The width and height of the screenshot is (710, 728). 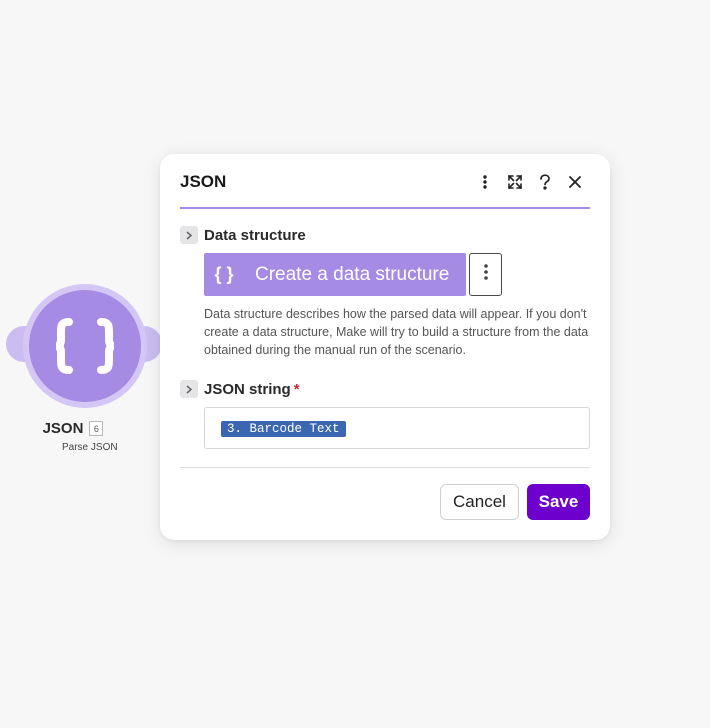 I want to click on help-icon, so click(x=545, y=182).